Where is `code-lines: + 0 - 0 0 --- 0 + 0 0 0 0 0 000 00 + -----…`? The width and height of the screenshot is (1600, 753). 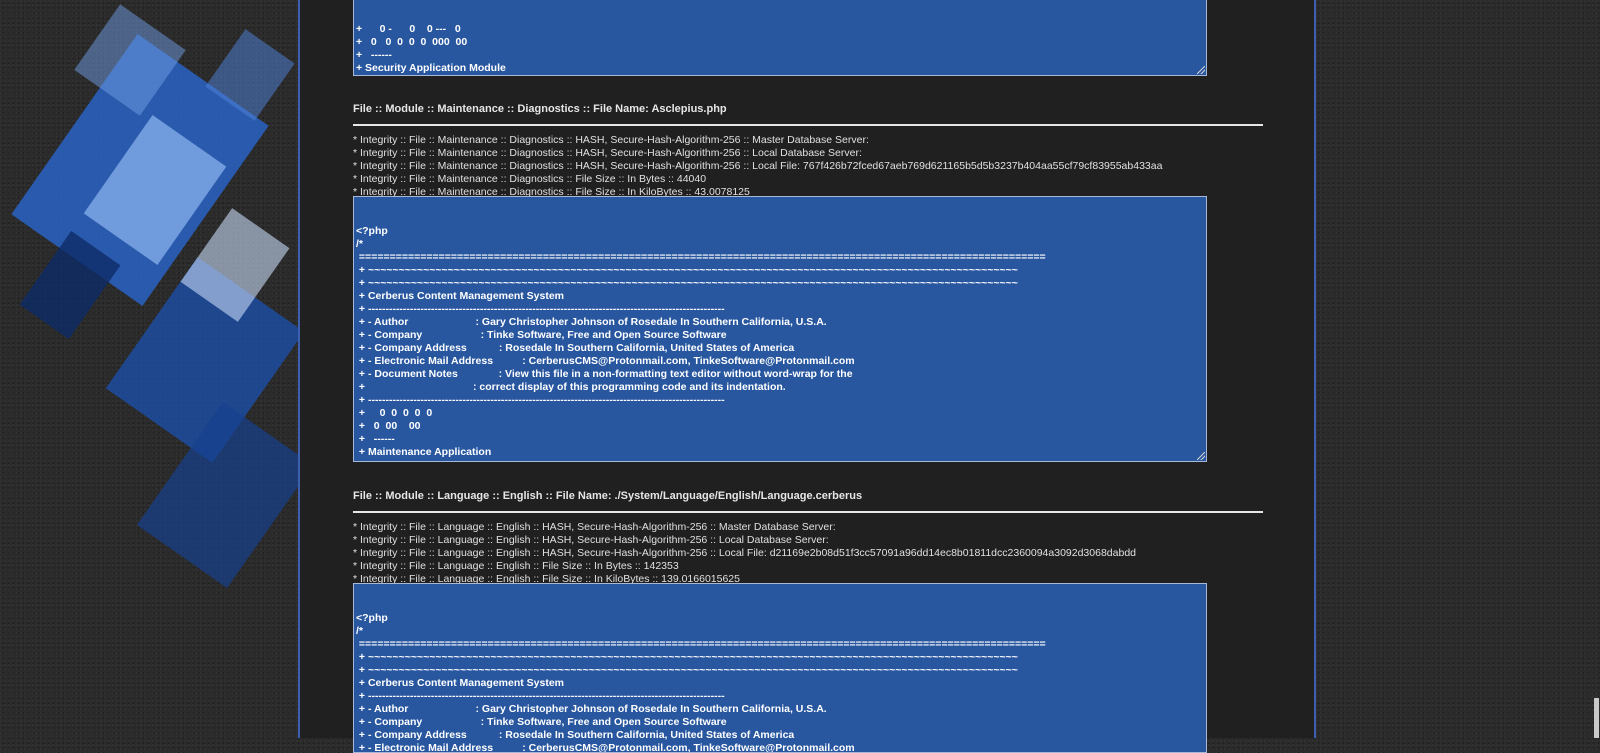 code-lines: + 0 - 0 0 --- 0 + 0 0 0 0 0 000 00 + -----… is located at coordinates (780, 49).